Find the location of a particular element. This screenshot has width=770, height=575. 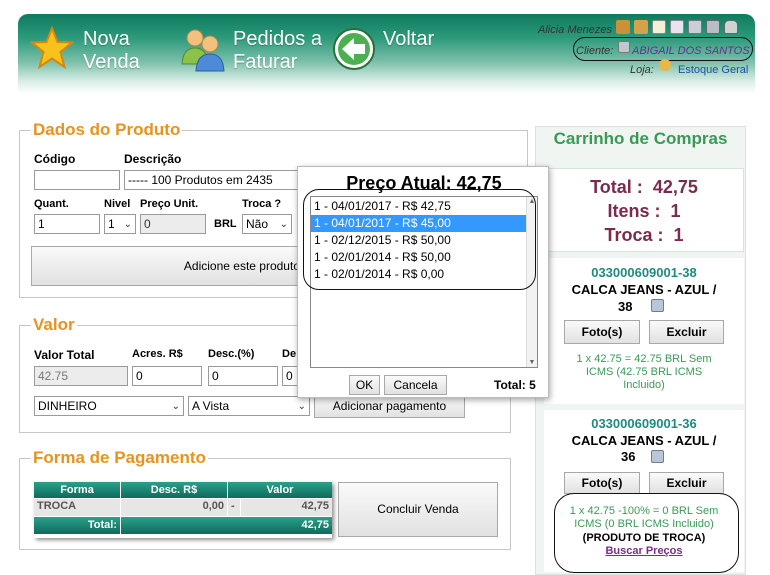

calculator-icon is located at coordinates (695, 27).